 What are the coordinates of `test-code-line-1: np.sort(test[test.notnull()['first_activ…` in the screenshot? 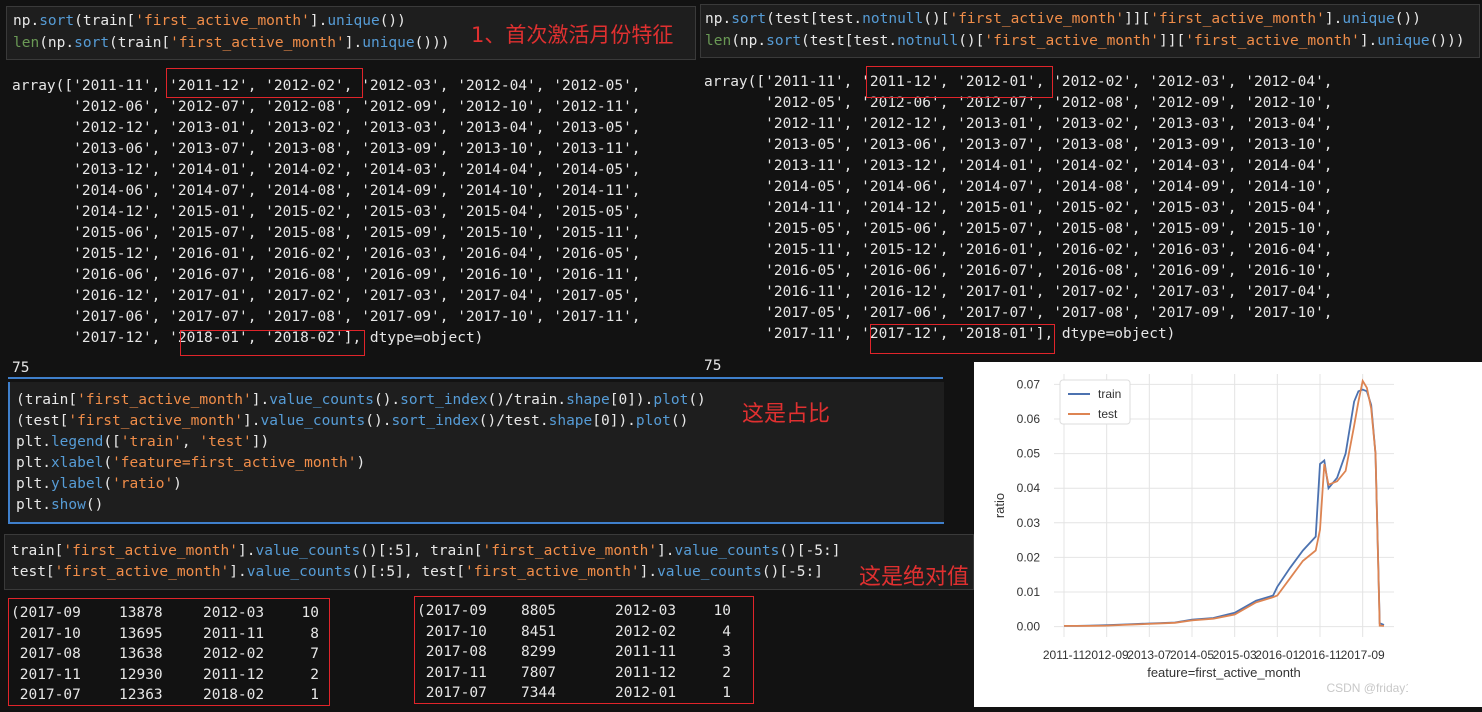 It's located at (1063, 19).